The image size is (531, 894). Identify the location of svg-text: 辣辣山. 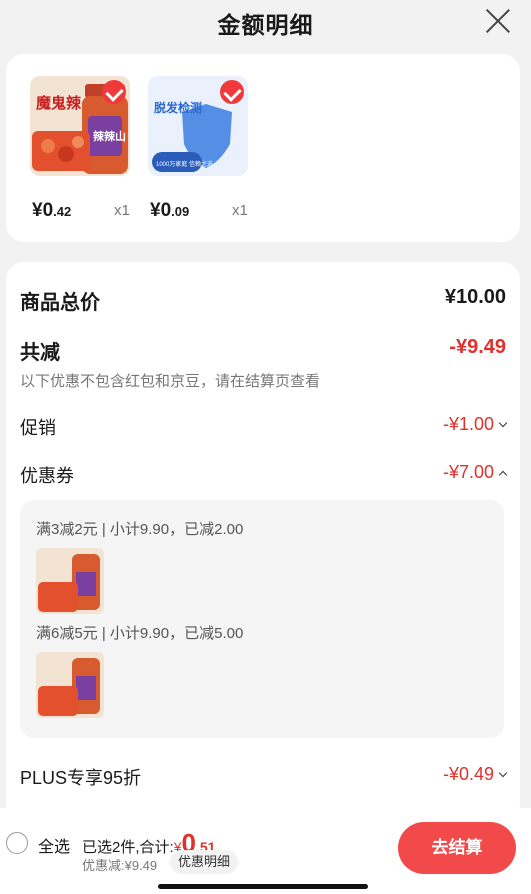
(109, 136).